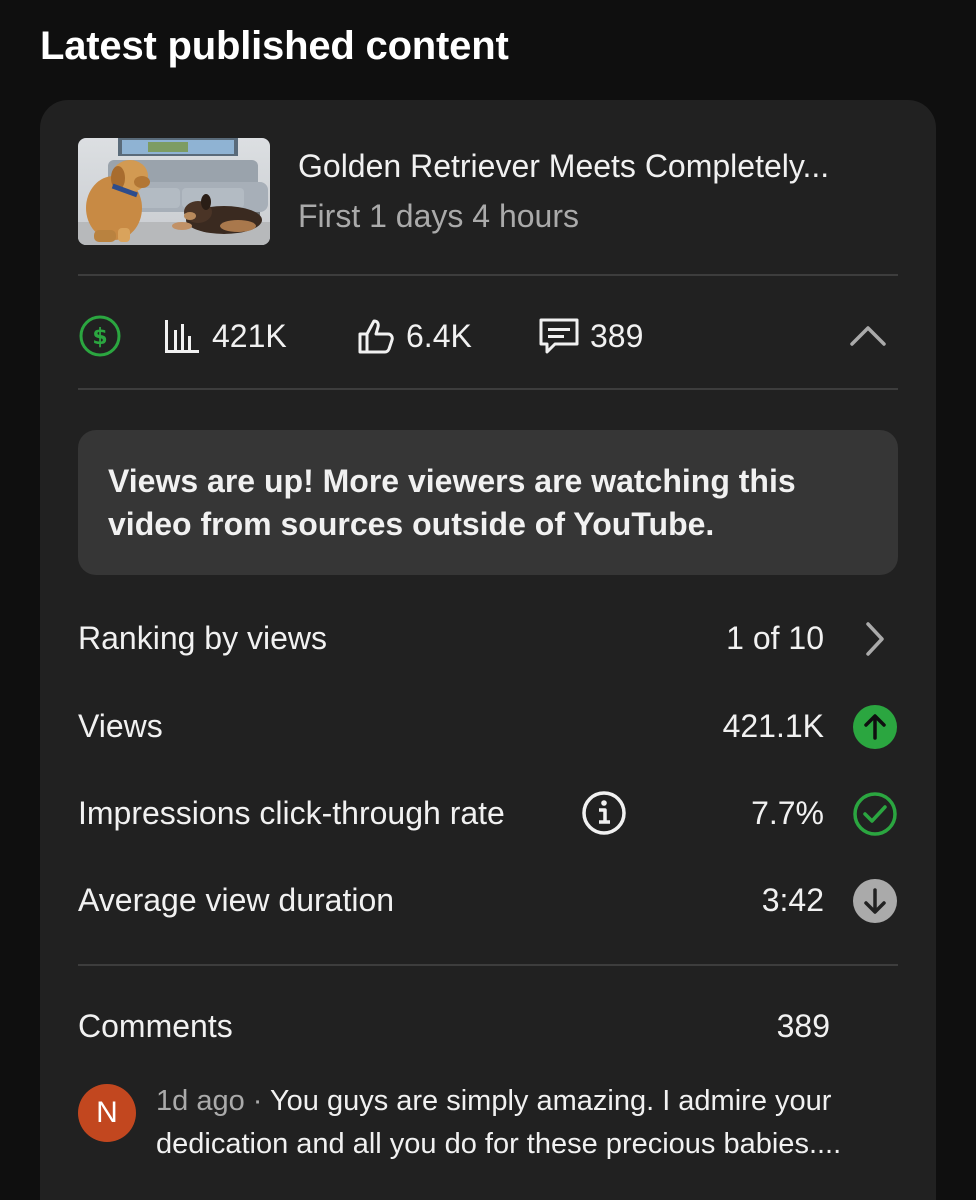 Image resolution: width=976 pixels, height=1200 pixels. I want to click on views-stat: 421K, so click(224, 336).